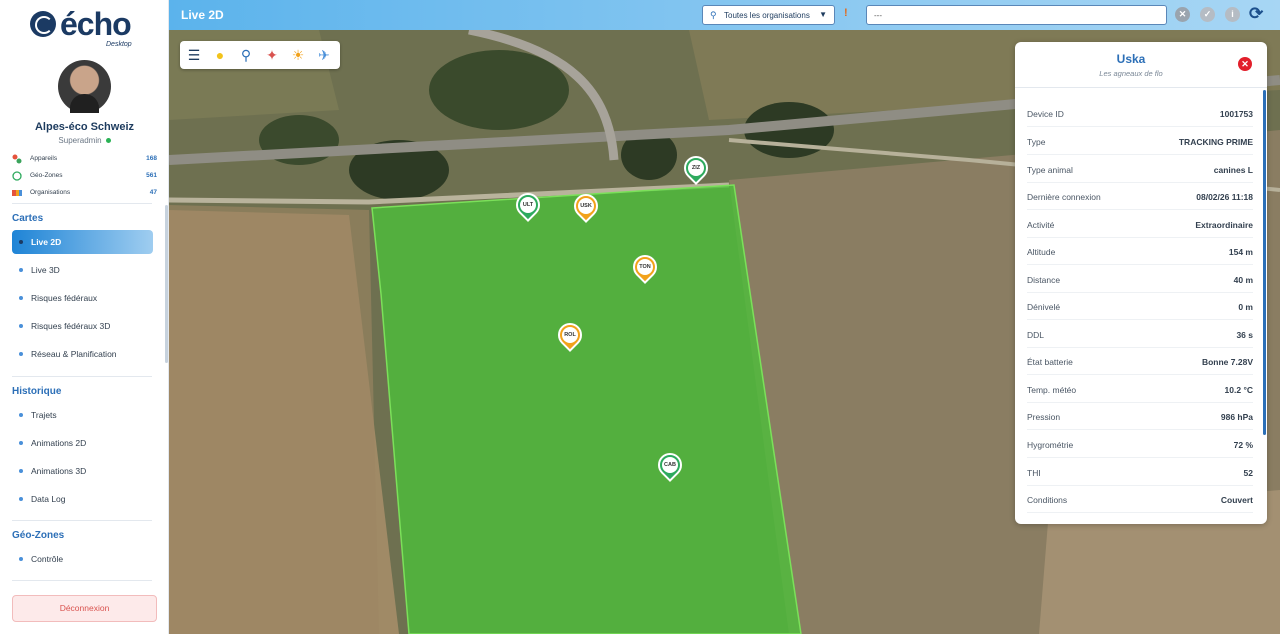 This screenshot has height=634, width=1280. I want to click on nav-risques-federaux: Risques fédéraux, so click(82, 298).